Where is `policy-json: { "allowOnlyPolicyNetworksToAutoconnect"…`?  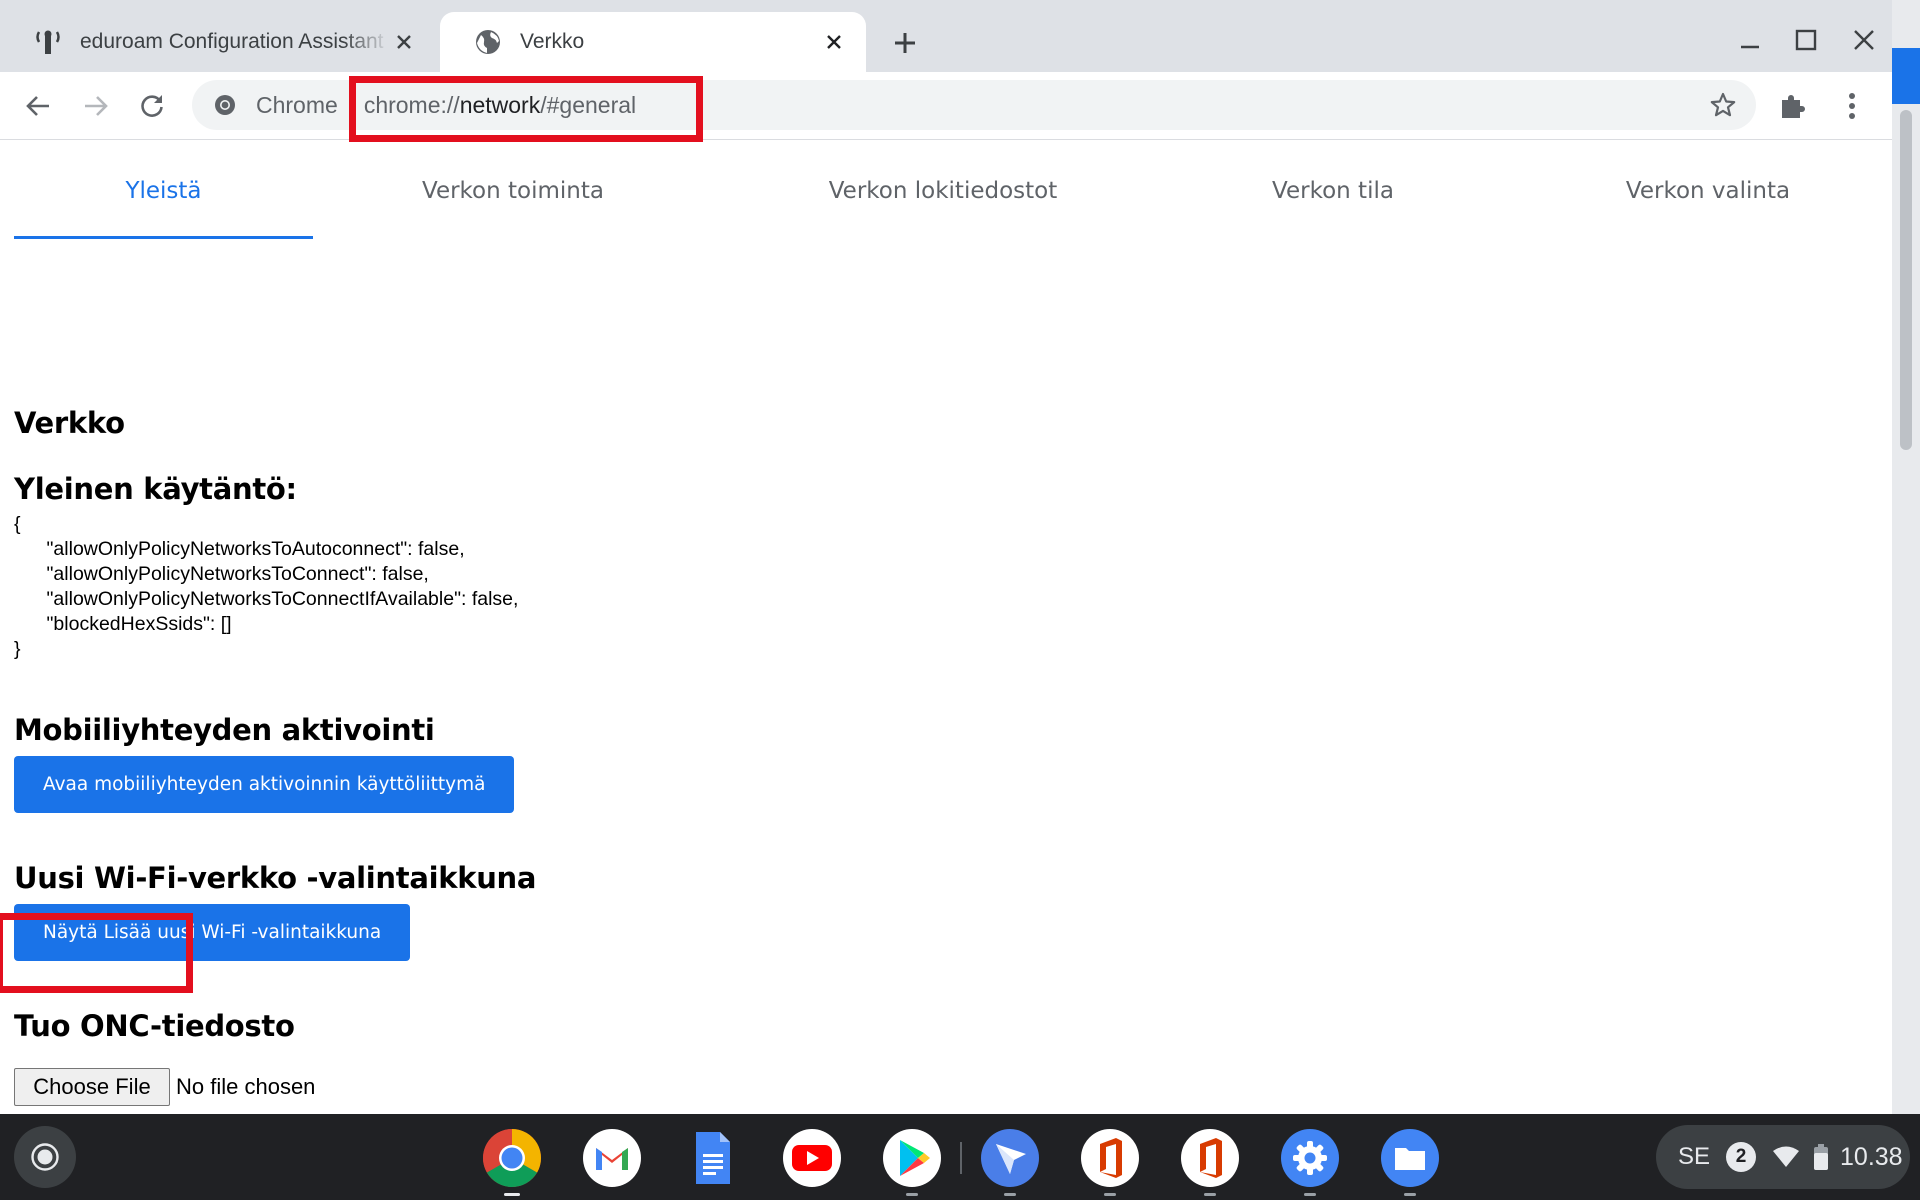
policy-json: { "allowOnlyPolicyNetworksToAutoconnect"… is located at coordinates (266, 586).